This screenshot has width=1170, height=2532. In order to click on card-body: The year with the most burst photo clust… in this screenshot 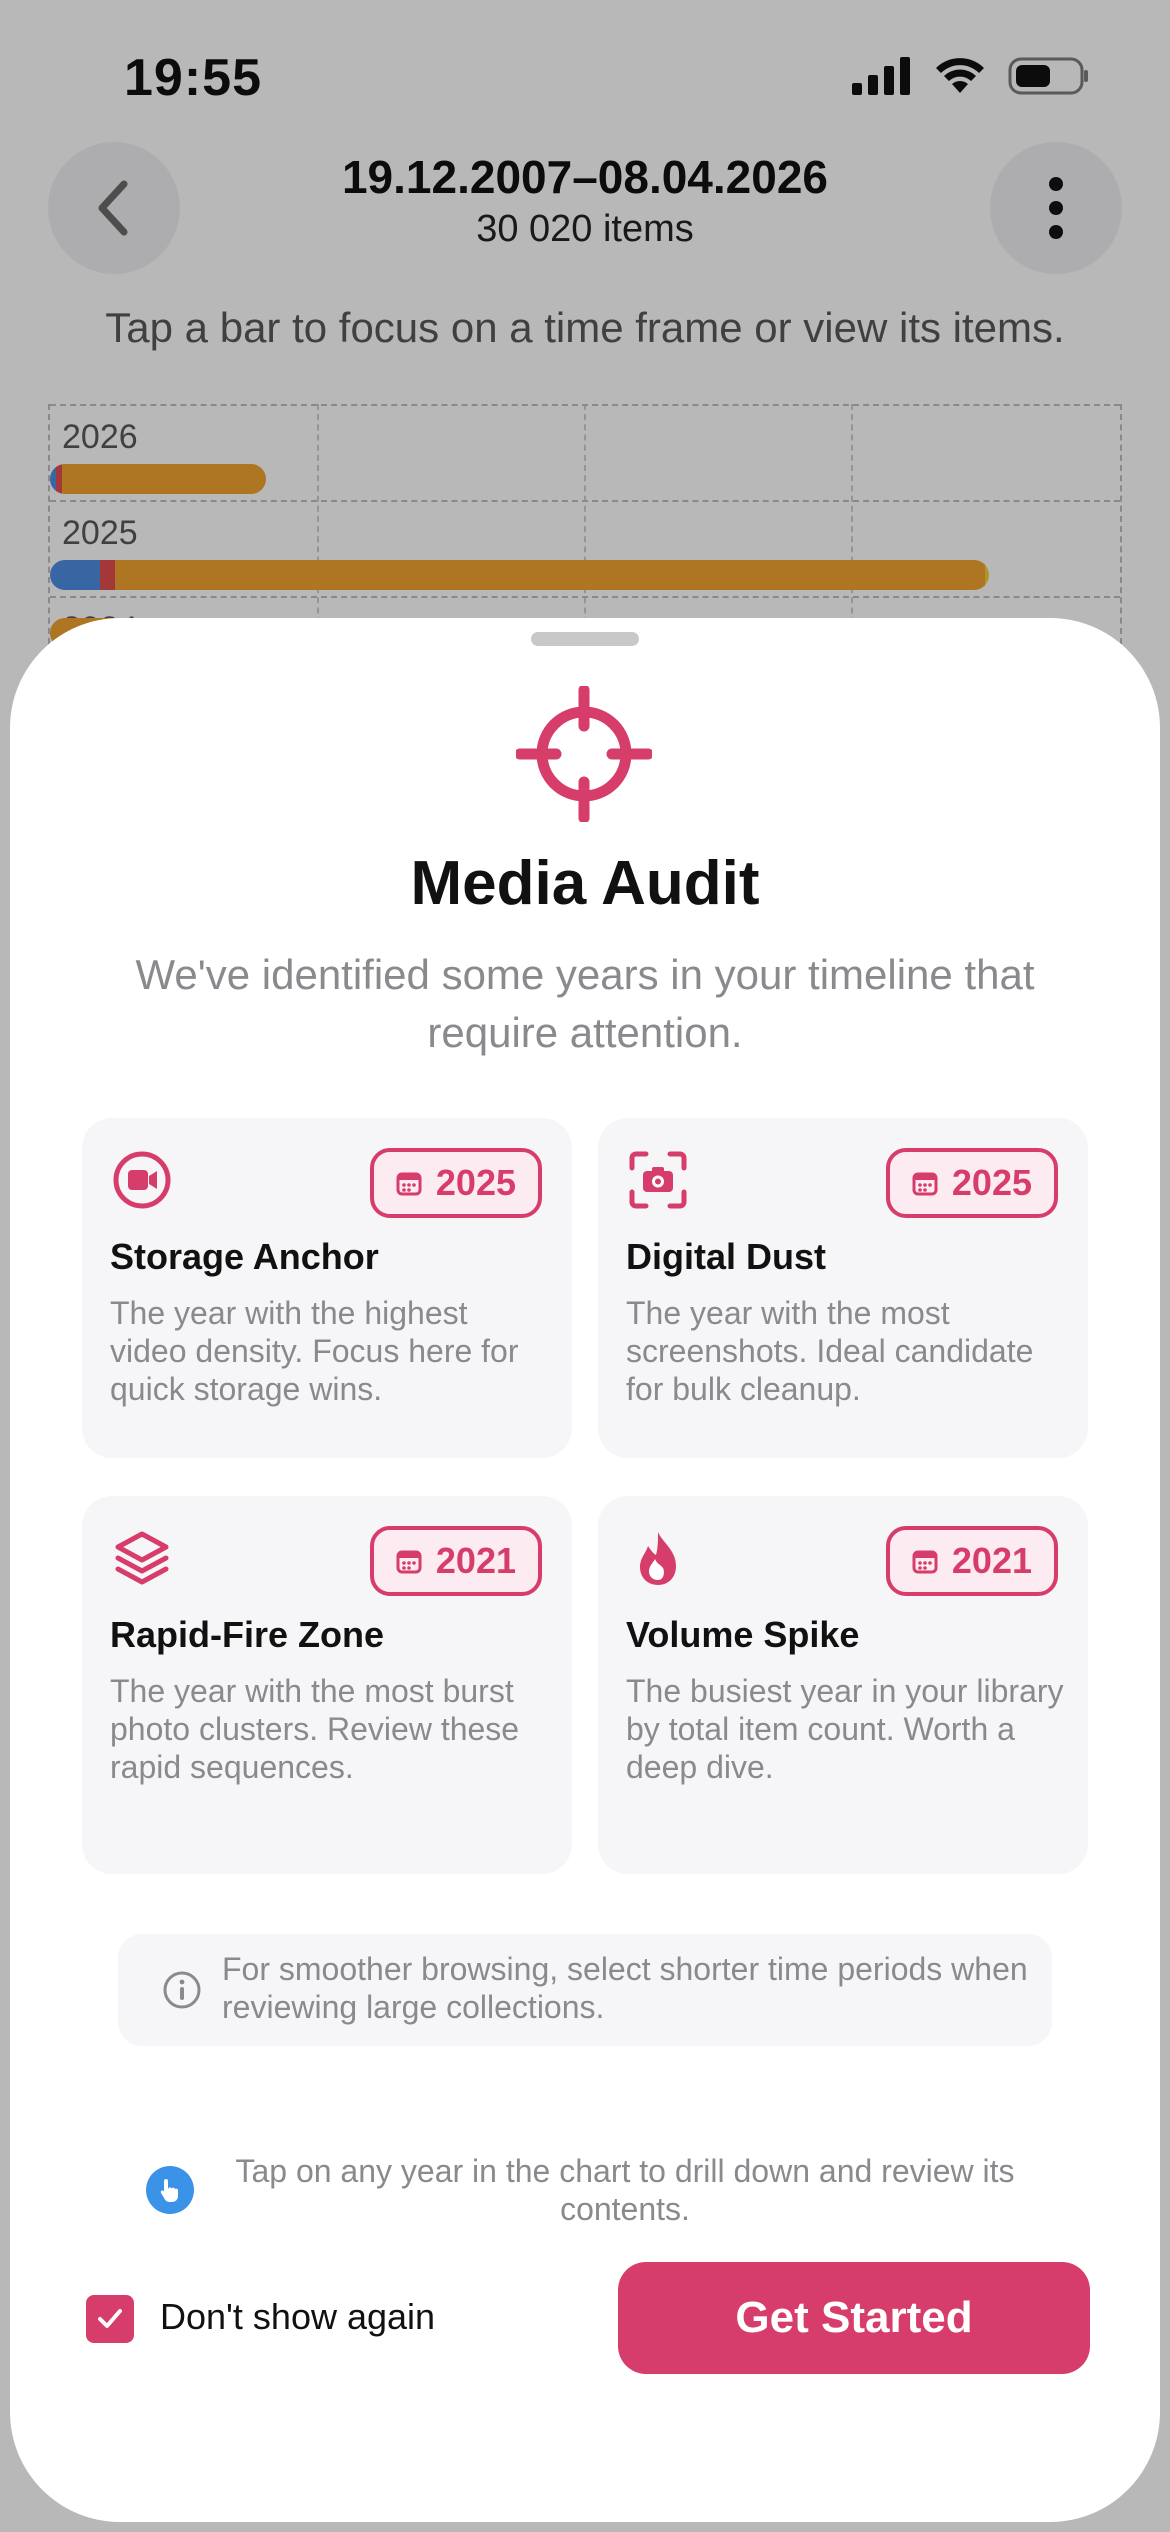, I will do `click(315, 1729)`.